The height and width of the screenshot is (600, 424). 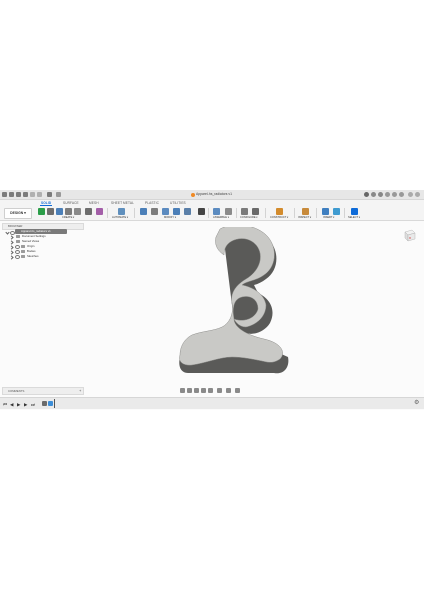 What do you see at coordinates (18, 404) in the screenshot?
I see `timeline-play-button: ▶` at bounding box center [18, 404].